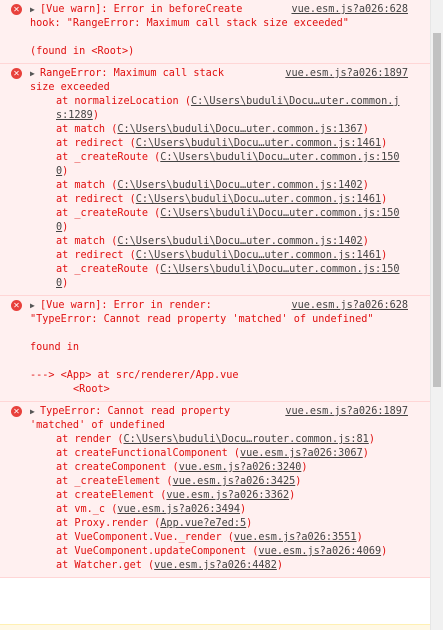 Image resolution: width=443 pixels, height=630 pixels. What do you see at coordinates (81, 509) in the screenshot?
I see `frame-function: at vm._c` at bounding box center [81, 509].